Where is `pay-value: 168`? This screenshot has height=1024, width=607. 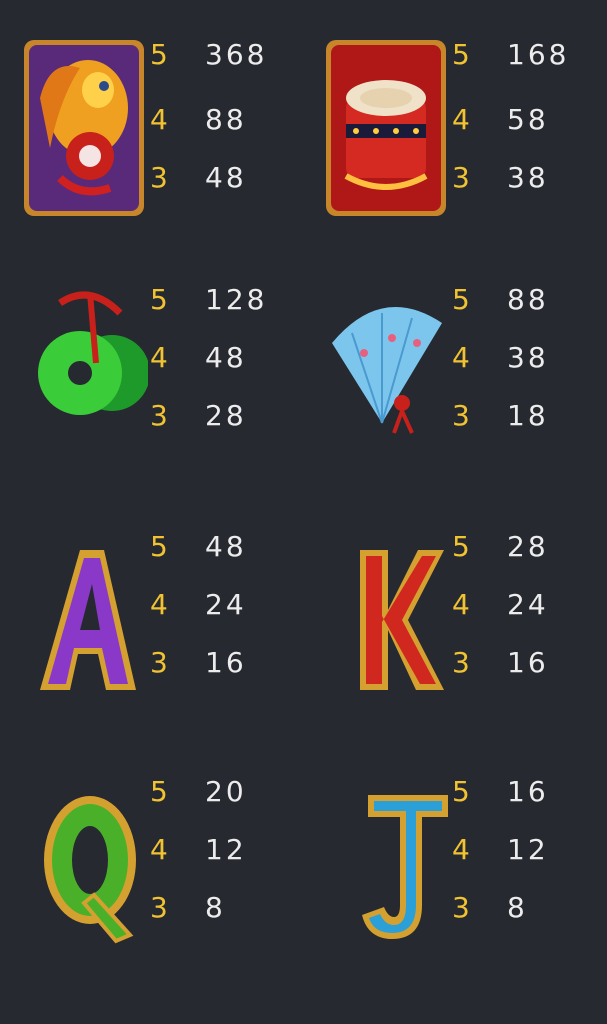 pay-value: 168 is located at coordinates (538, 54).